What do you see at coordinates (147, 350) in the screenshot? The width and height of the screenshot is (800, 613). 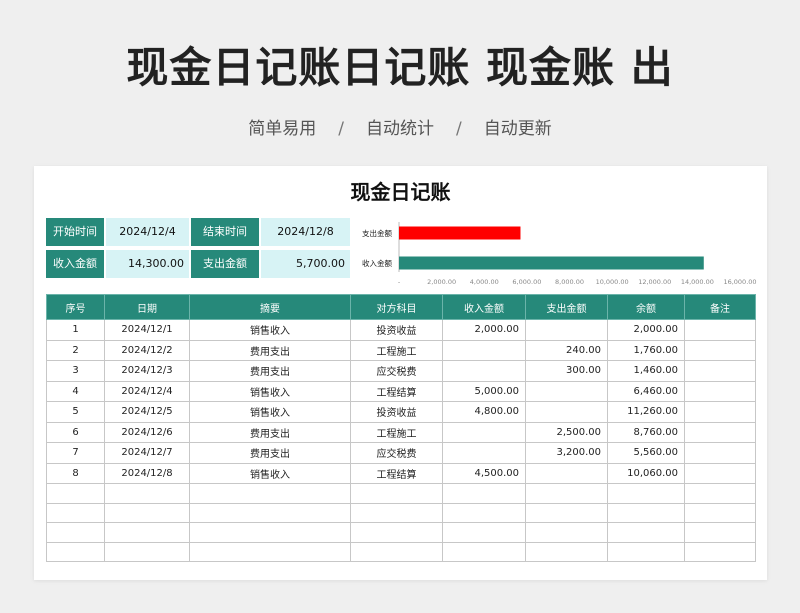 I see `cell-date: 2024/12/2` at bounding box center [147, 350].